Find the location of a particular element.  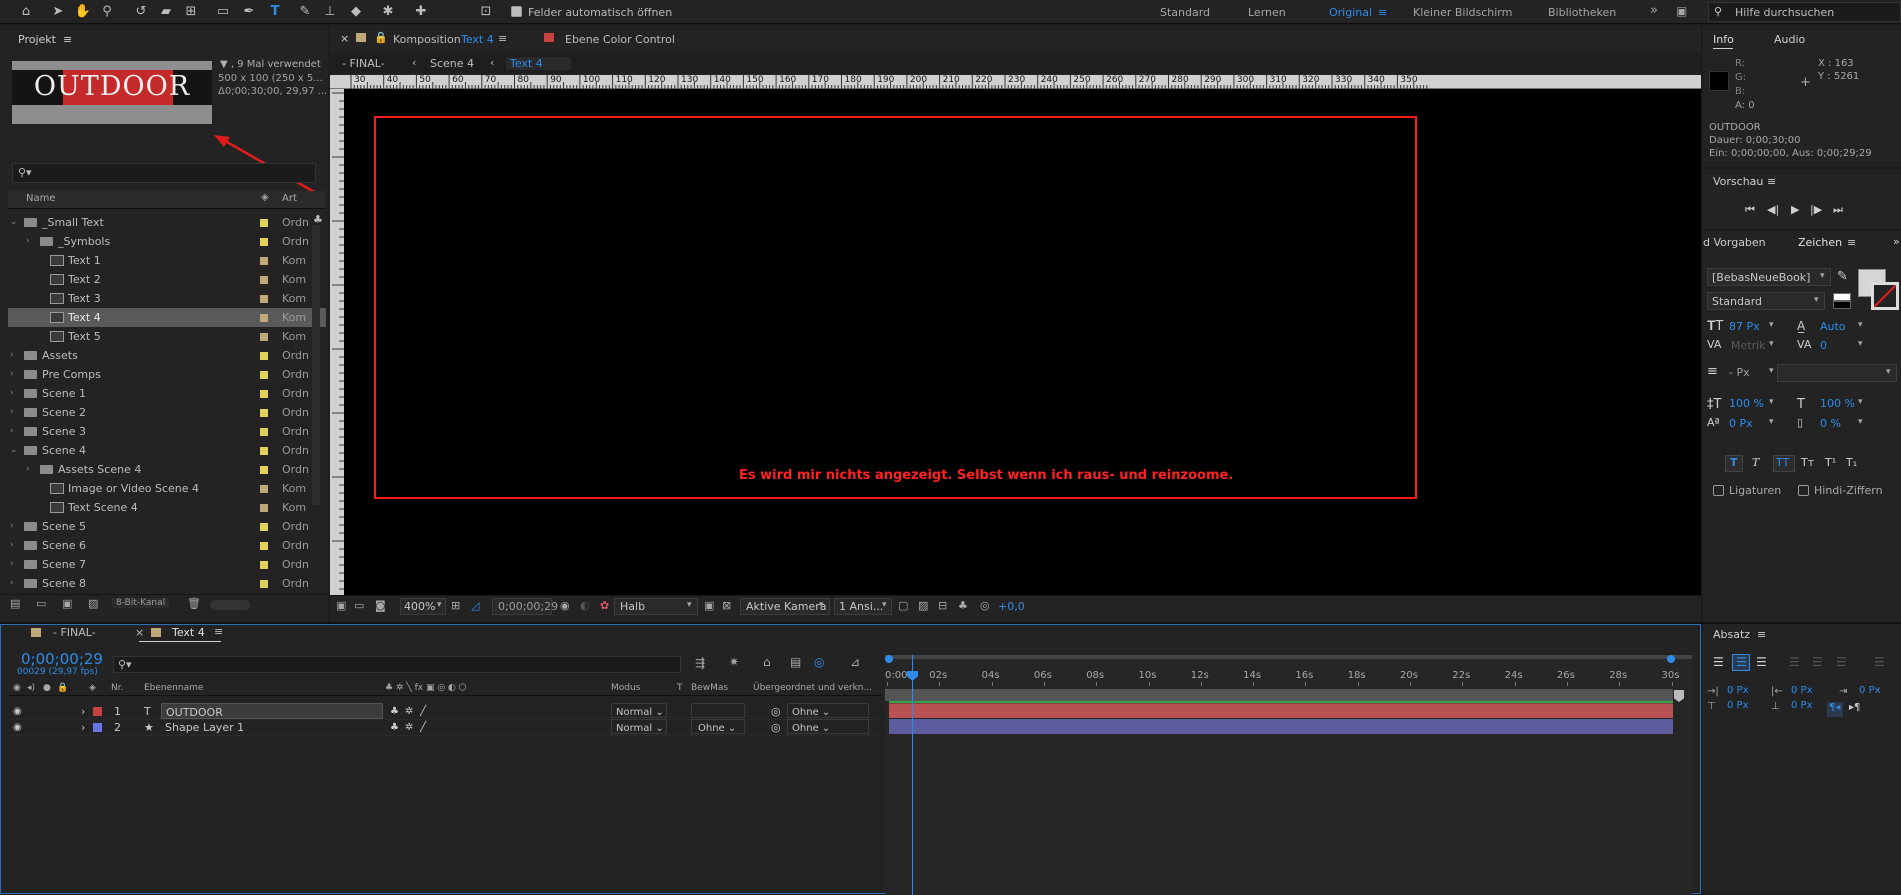

project-scrollbar is located at coordinates (316, 365).